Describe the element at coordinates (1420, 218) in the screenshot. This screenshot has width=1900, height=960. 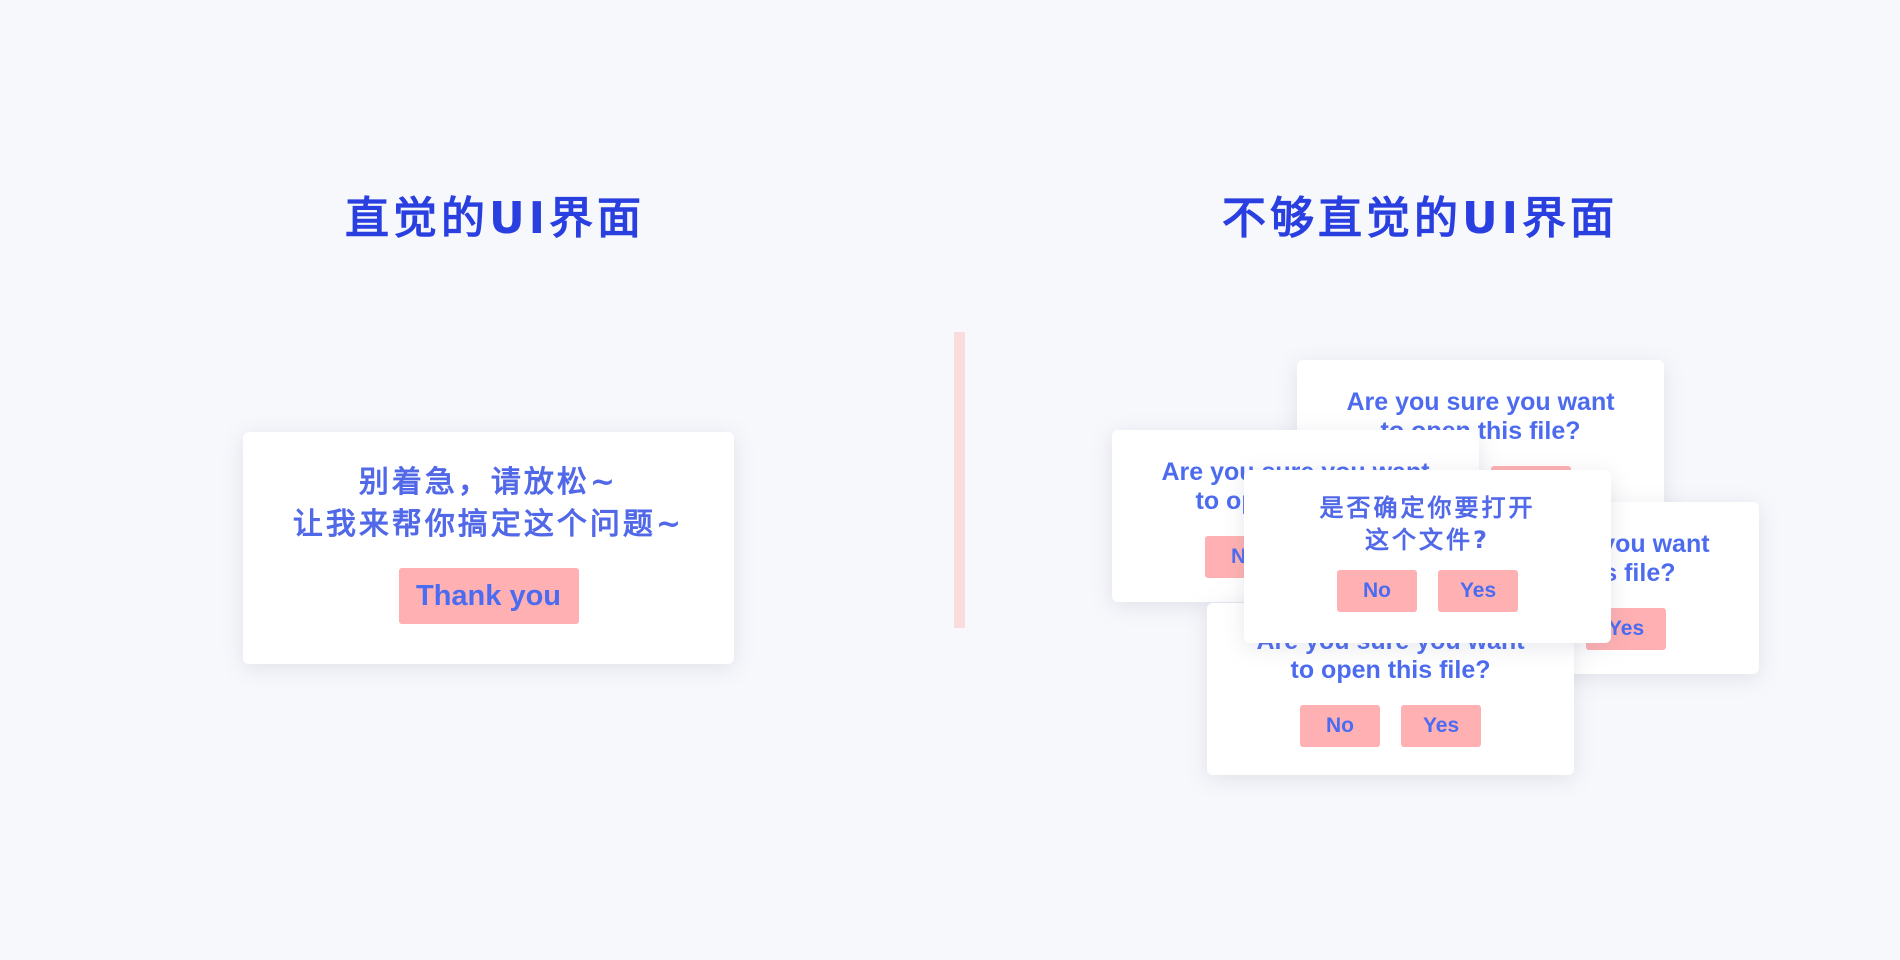
I see `unintuitive-ui-title: 不够直觉的UI界面` at that location.